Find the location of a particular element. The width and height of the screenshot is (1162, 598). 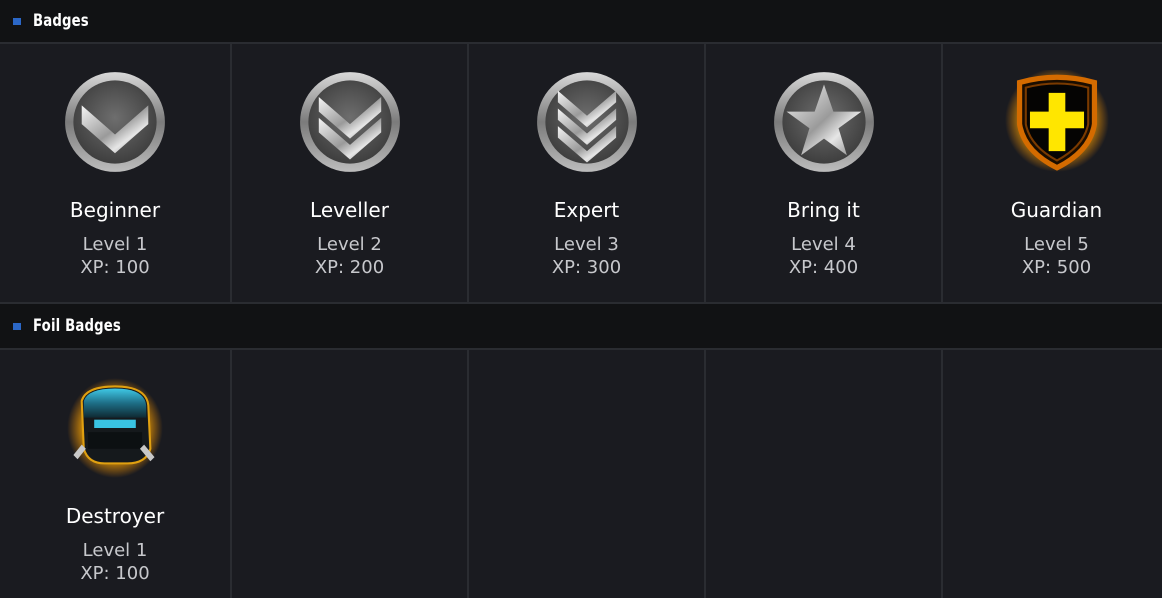

badge-level: Level 4 is located at coordinates (823, 244).